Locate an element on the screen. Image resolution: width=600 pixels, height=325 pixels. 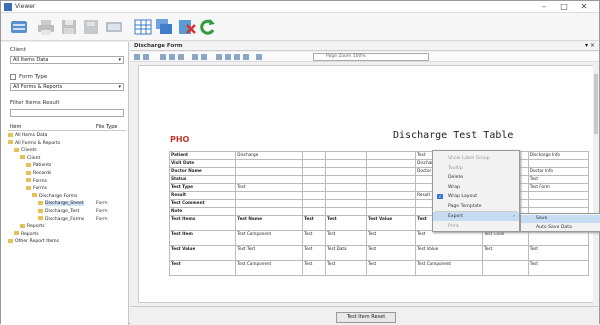
context-menu-item: Show Label Group is located at coordinates (476, 158).